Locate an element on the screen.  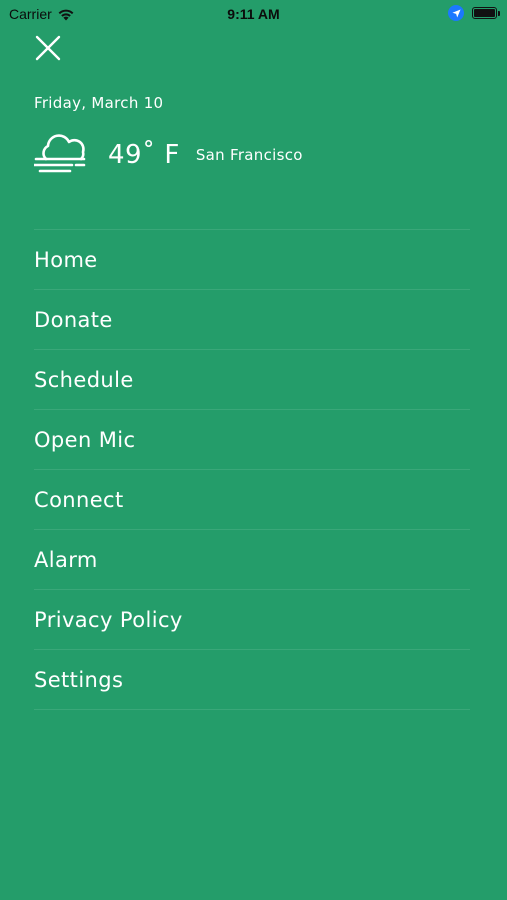
current-date: Friday, March 10 is located at coordinates (99, 103).